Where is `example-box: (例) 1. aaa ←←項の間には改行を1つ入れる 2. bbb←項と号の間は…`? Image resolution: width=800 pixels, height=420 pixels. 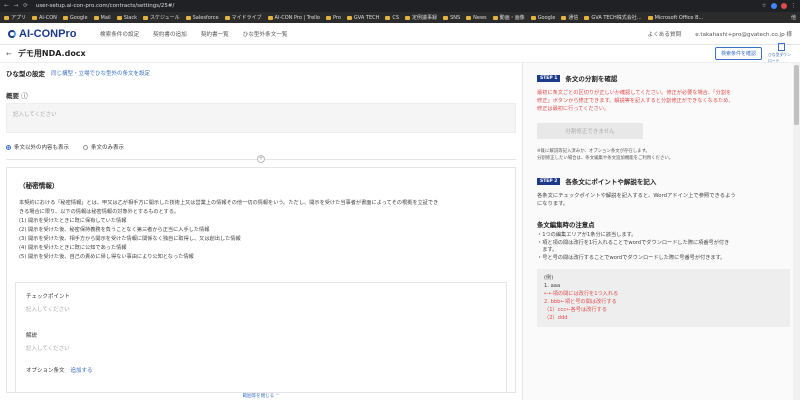
example-box: (例) 1. aaa ←←項の間には改行を1つ入れる 2. bbb←項と号の間は… is located at coordinates (663, 298).